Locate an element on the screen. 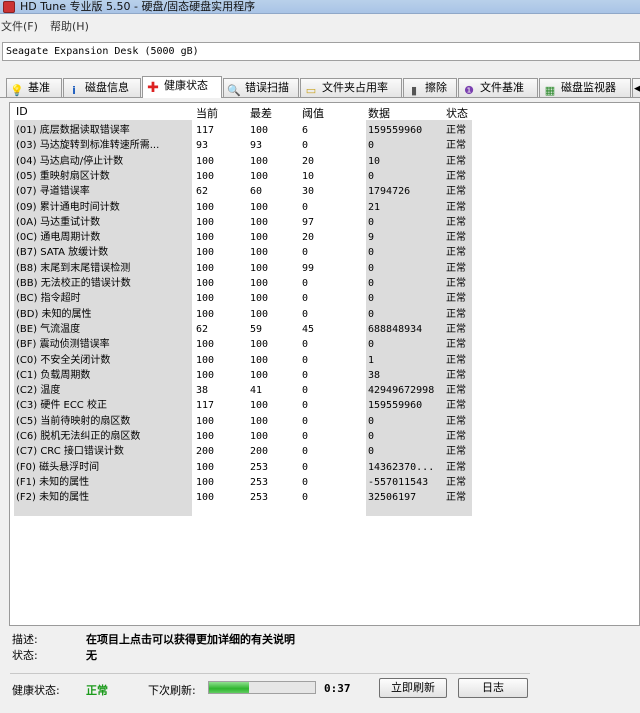 The image size is (640, 713). attr-name: (BD) 未知的属性 is located at coordinates (54, 314).